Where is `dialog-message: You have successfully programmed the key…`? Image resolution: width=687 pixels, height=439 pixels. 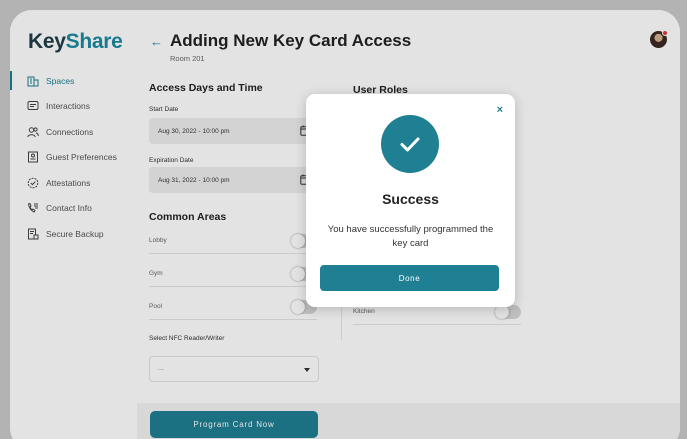 dialog-message: You have successfully programmed the key… is located at coordinates (410, 236).